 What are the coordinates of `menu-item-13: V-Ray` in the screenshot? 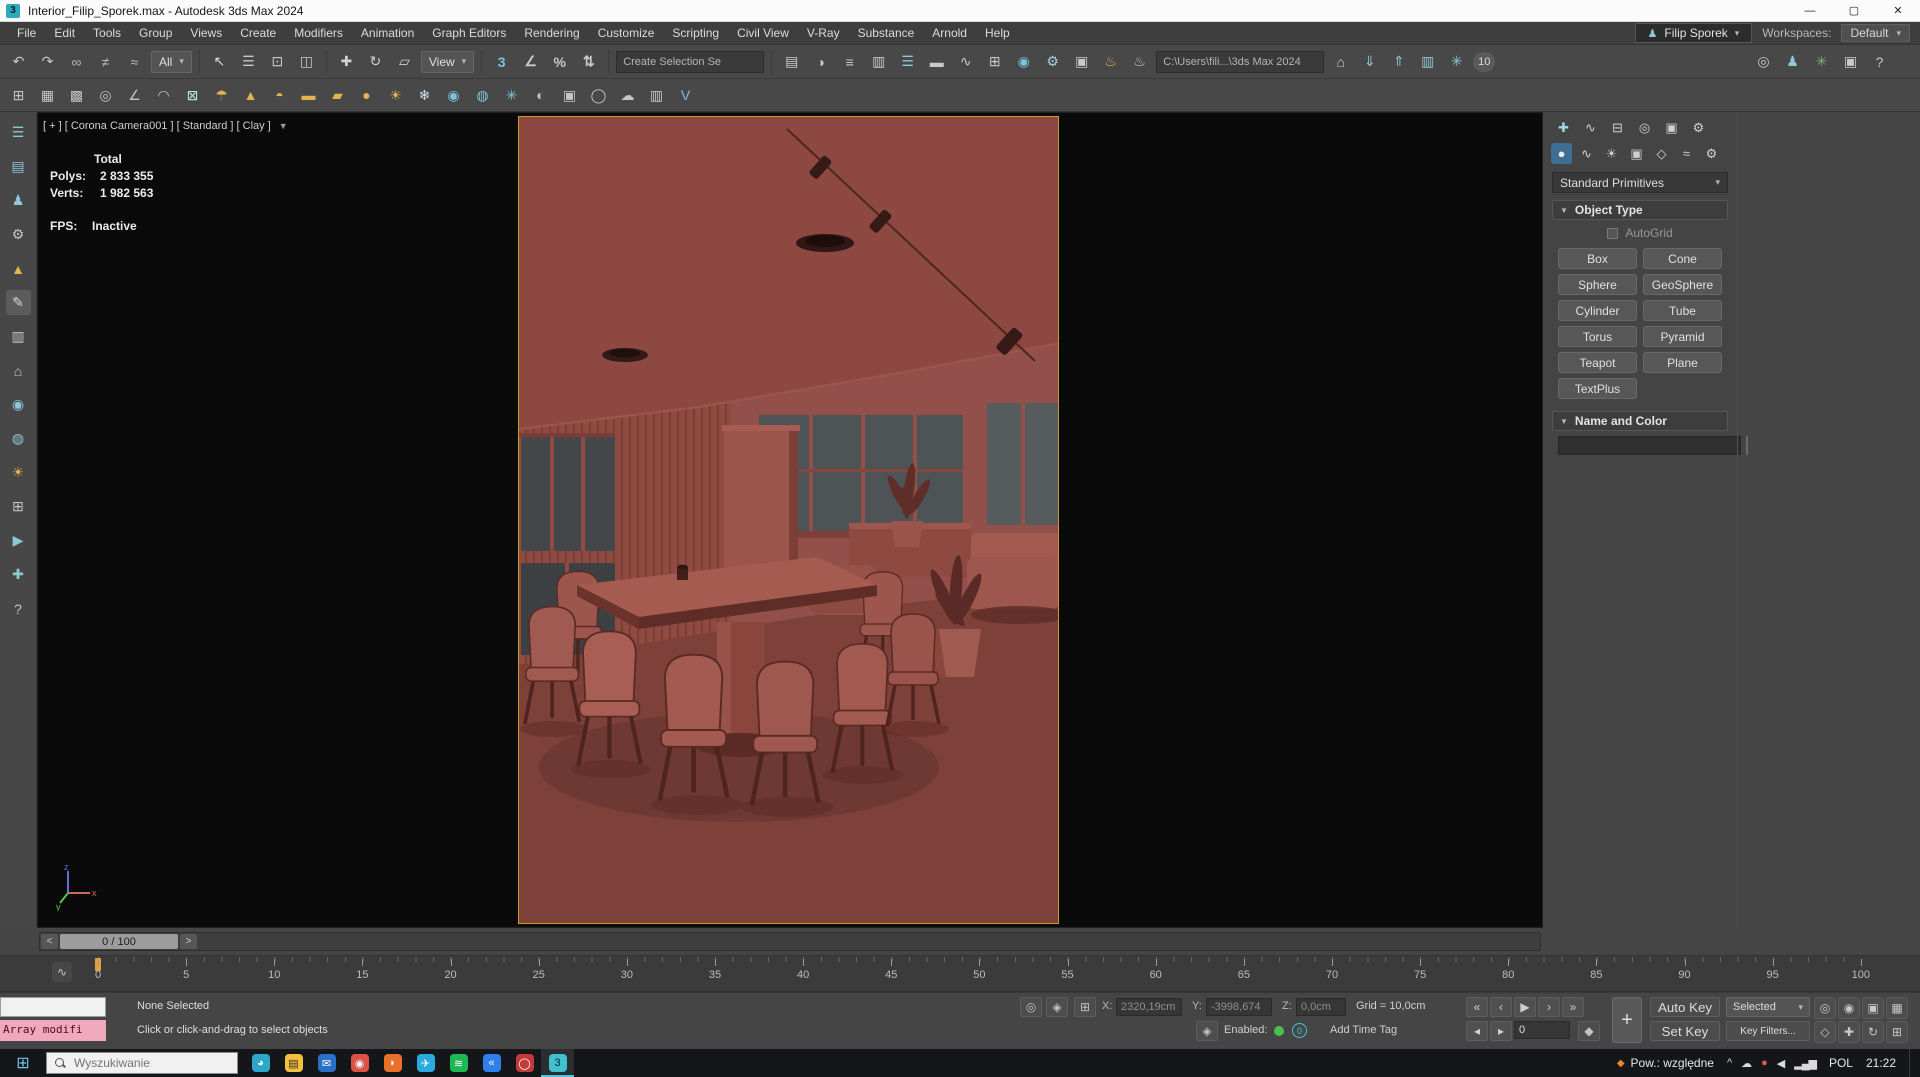 It's located at (823, 33).